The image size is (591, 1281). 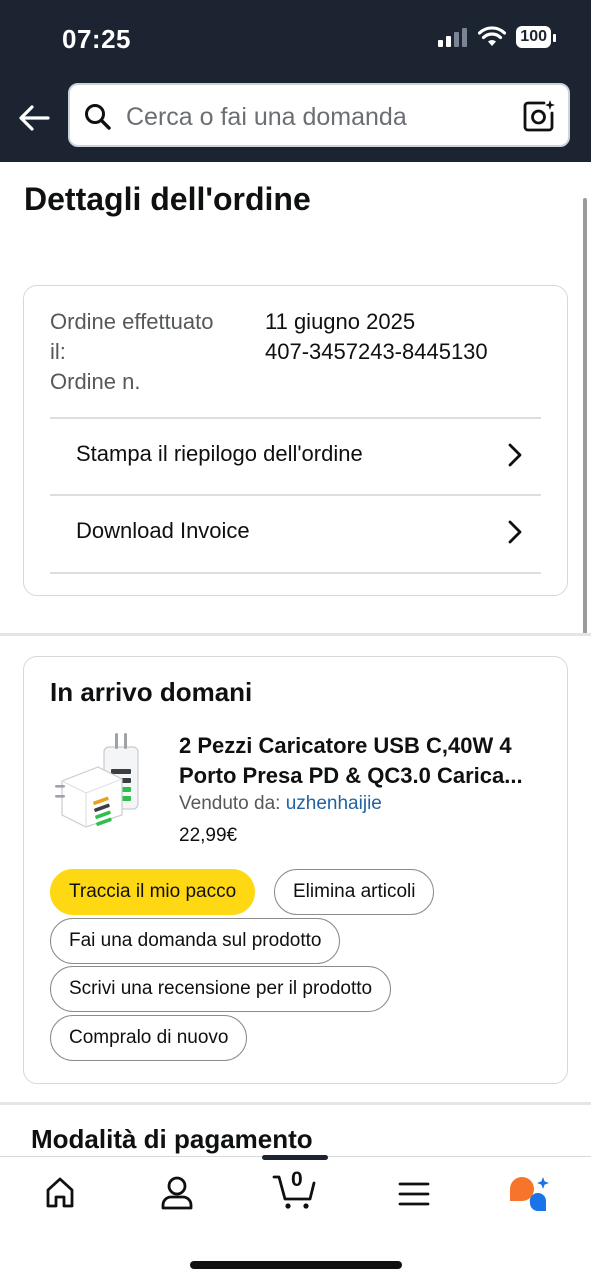 I want to click on write-review-button: Scrivi una recensione per il prodotto, so click(x=221, y=989).